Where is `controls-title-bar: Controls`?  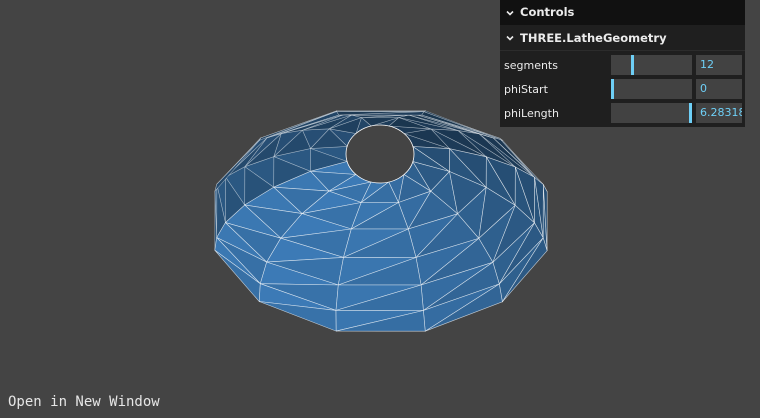
controls-title-bar: Controls is located at coordinates (622, 12).